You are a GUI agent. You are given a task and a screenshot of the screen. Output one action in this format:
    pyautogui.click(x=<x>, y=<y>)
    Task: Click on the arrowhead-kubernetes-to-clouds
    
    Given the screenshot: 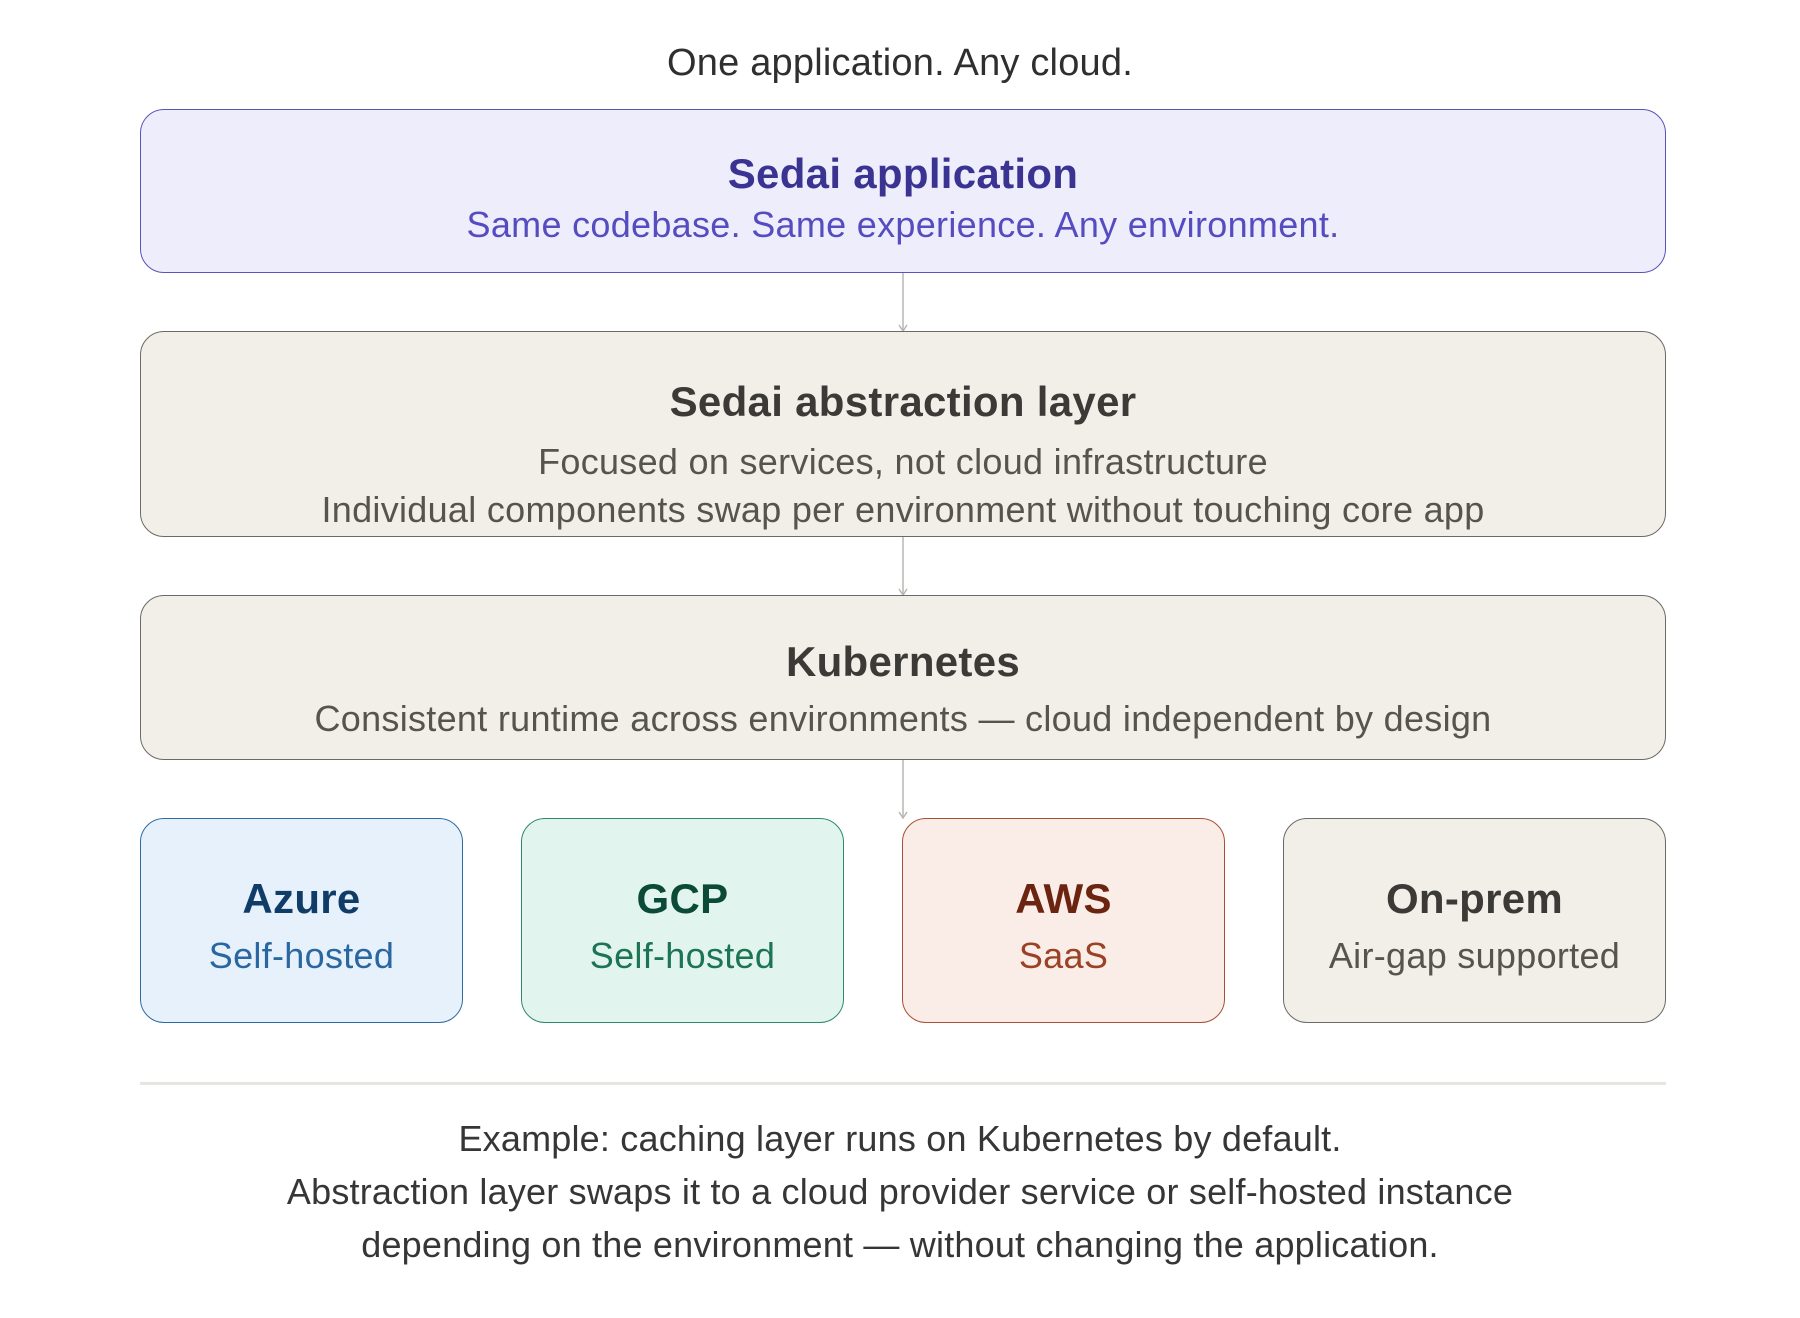 What is the action you would take?
    pyautogui.click(x=903, y=815)
    